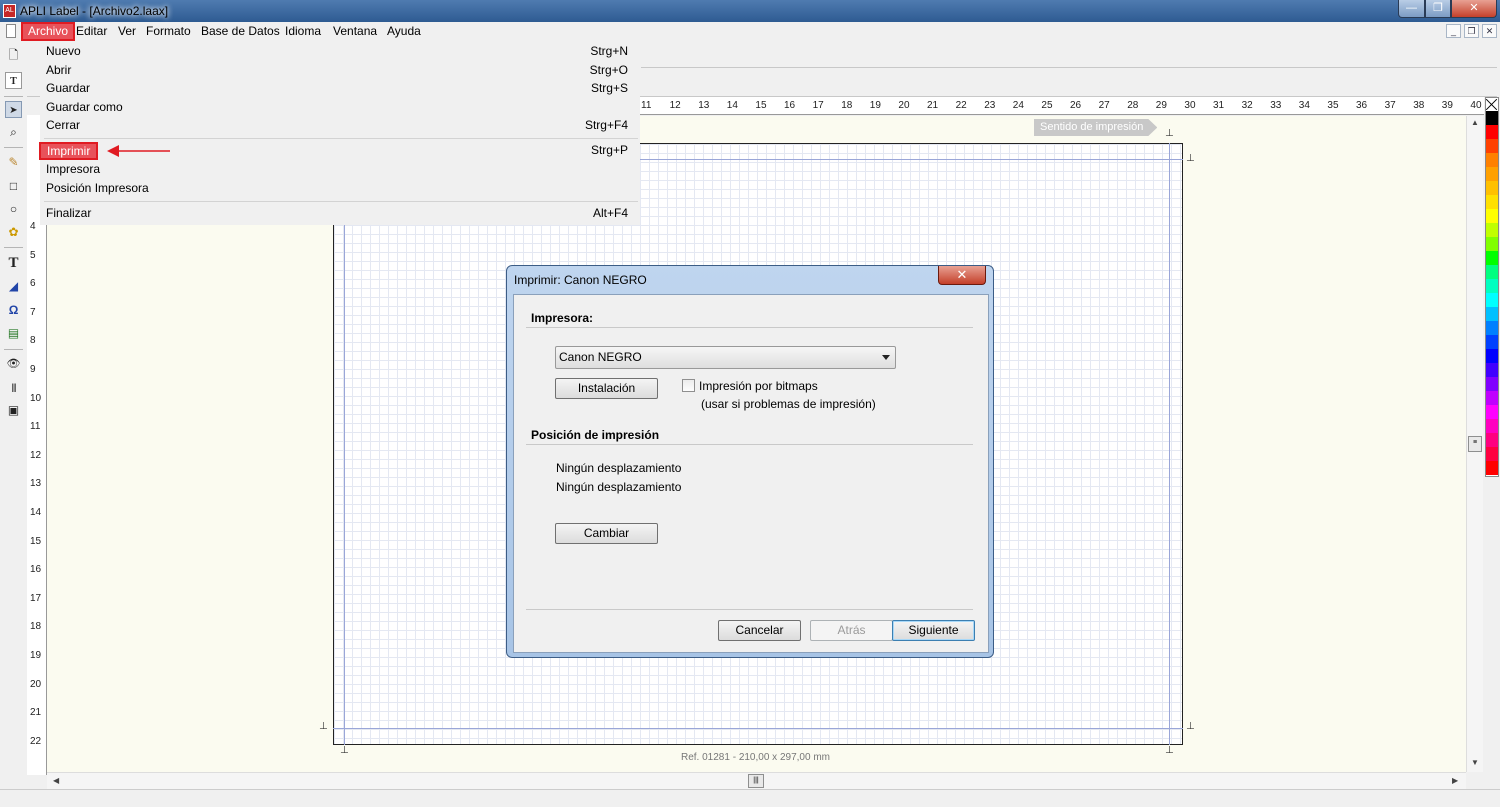 The height and width of the screenshot is (807, 1500). I want to click on color-palette, so click(1492, 287).